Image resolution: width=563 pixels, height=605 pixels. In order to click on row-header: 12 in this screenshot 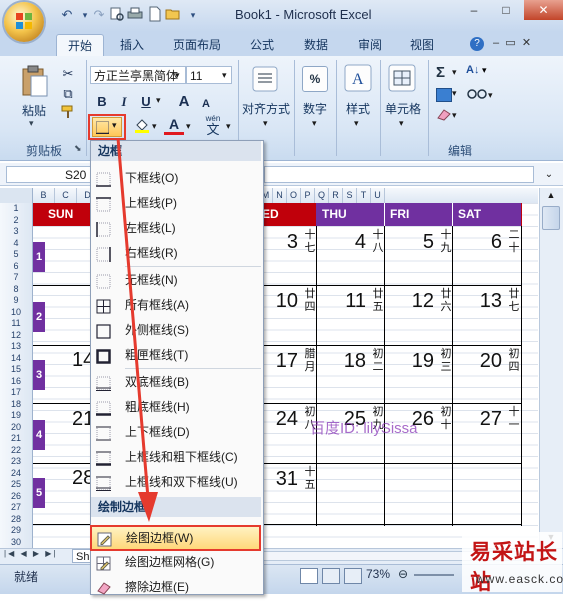, I will do `click(16, 336)`.